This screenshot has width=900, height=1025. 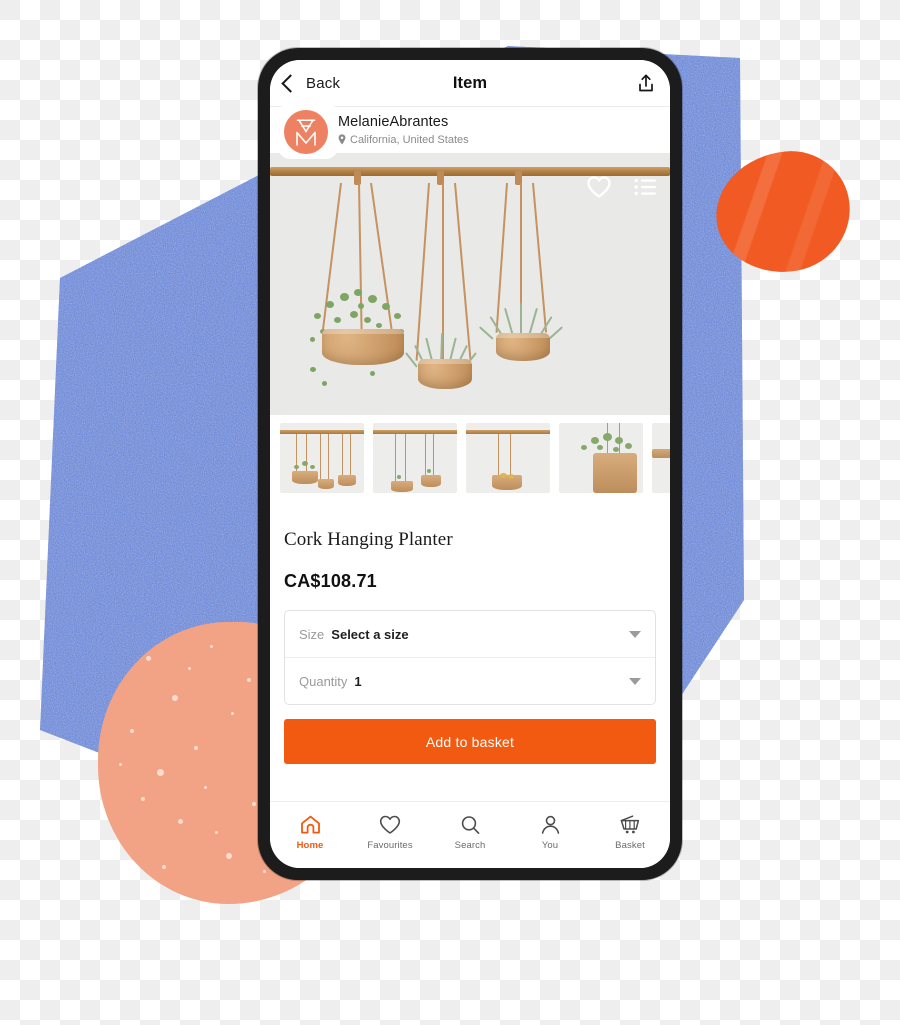 I want to click on quantity-selector: Quantity 1, so click(x=470, y=680).